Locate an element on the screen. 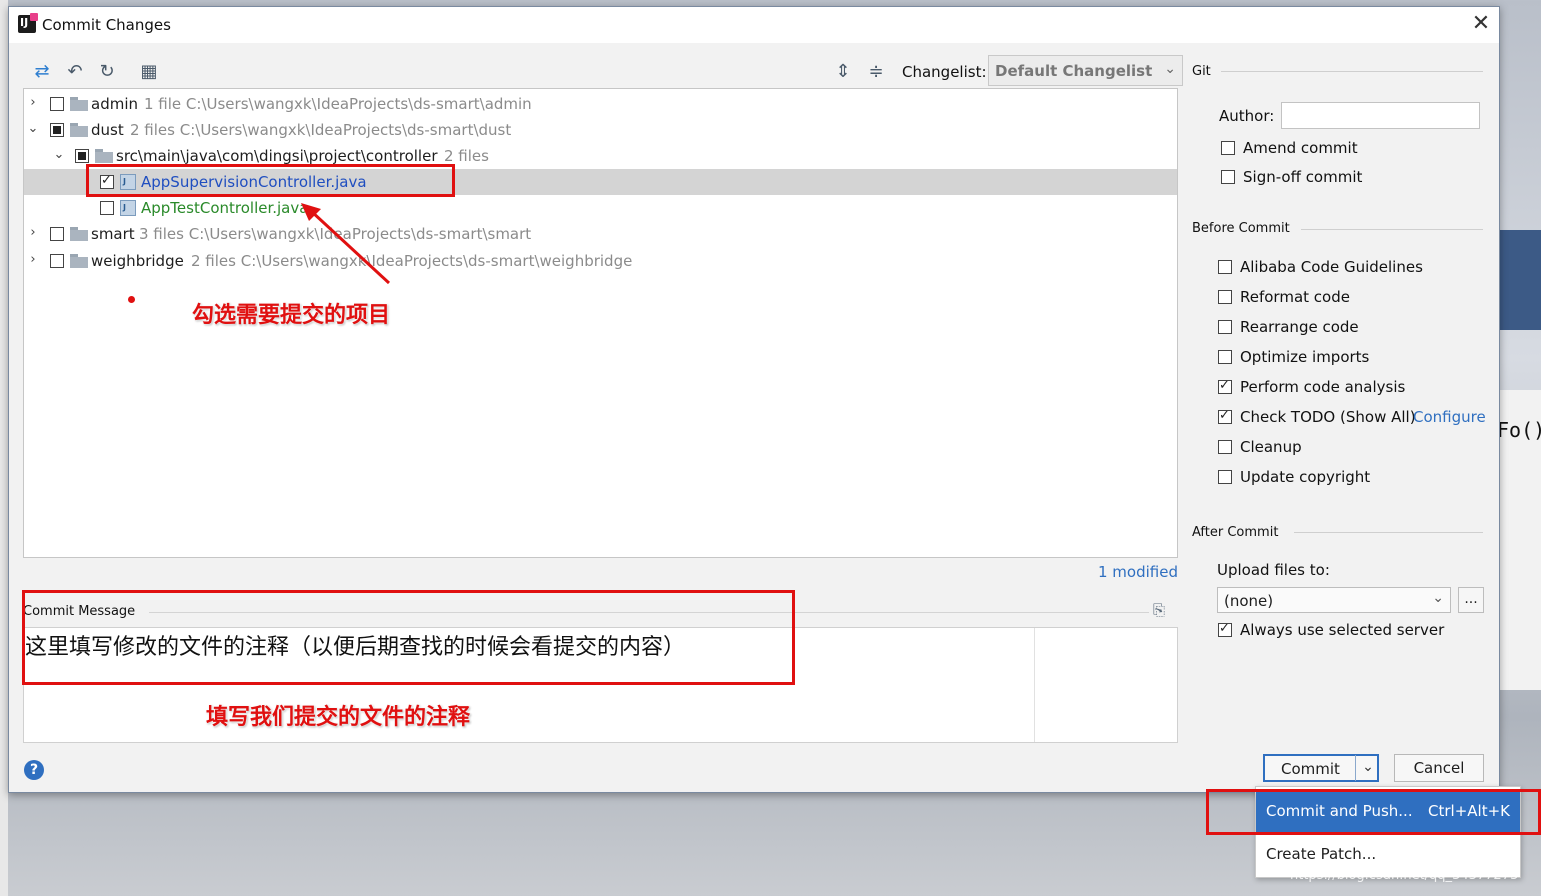 Image resolution: width=1541 pixels, height=896 pixels. title-bar: Commit Changes ✕ is located at coordinates (754, 25).